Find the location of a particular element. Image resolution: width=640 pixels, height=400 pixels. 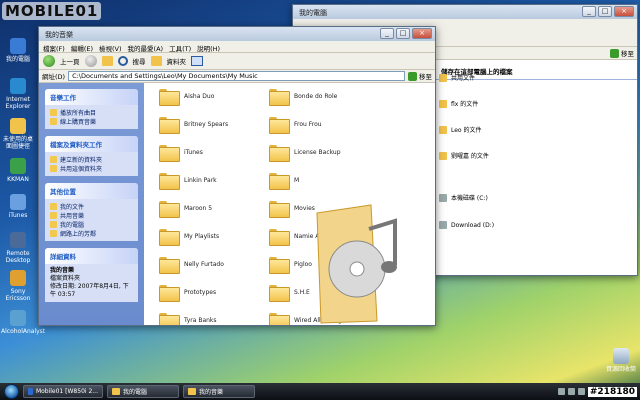

folder-item: iTunes is located at coordinates (219, 153).